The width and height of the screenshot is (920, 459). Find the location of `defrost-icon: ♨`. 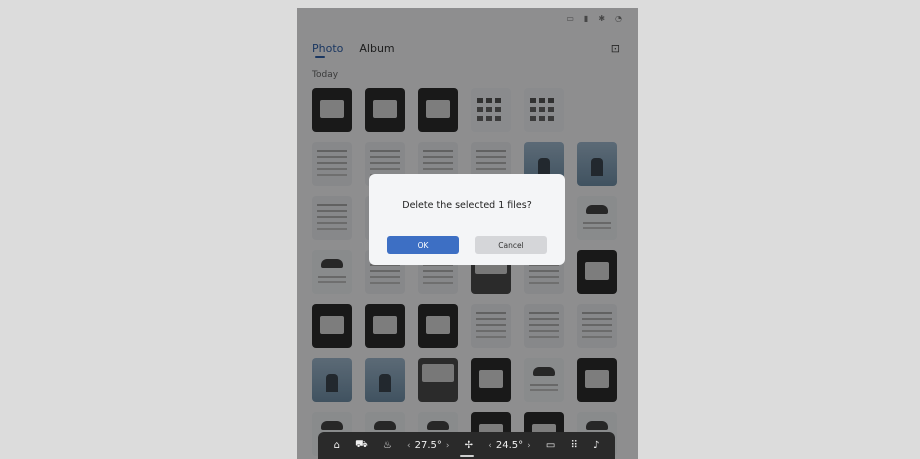

defrost-icon: ♨ is located at coordinates (387, 445).